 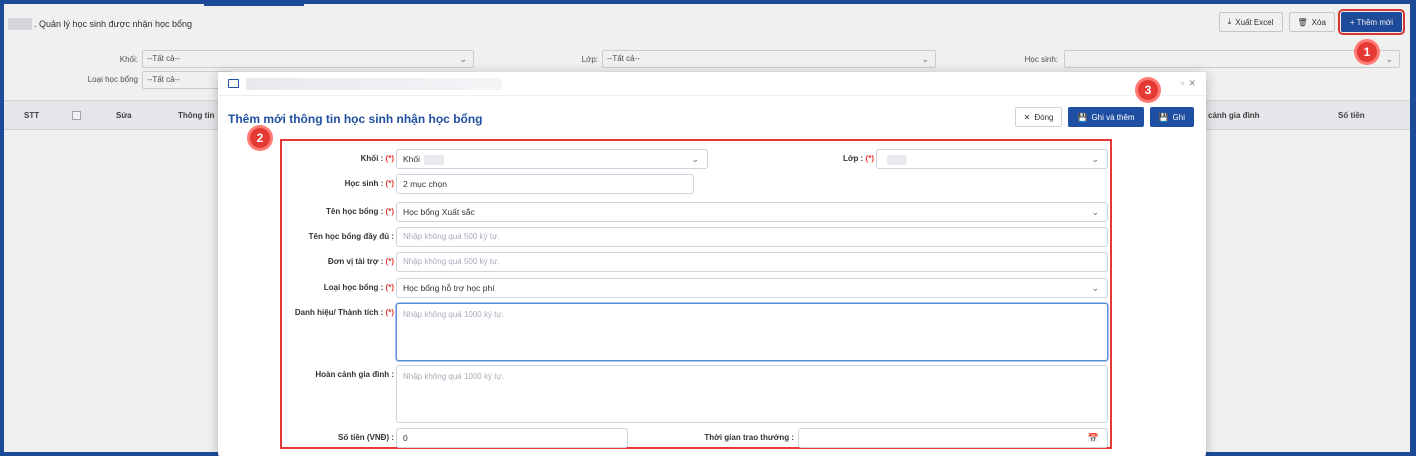 What do you see at coordinates (351, 236) in the screenshot?
I see `tendaydu-label: Tên học bổng đầy đủ :` at bounding box center [351, 236].